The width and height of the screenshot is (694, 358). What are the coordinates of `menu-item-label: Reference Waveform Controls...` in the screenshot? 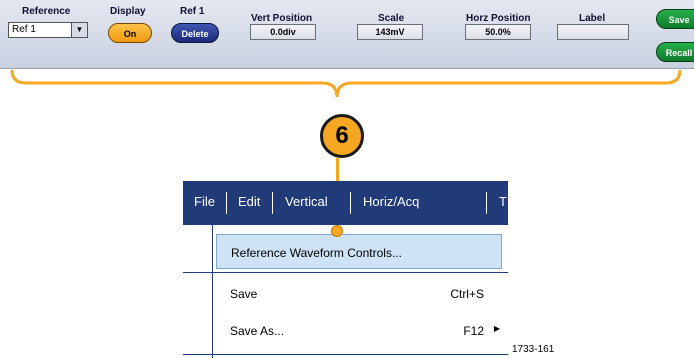 It's located at (316, 253).